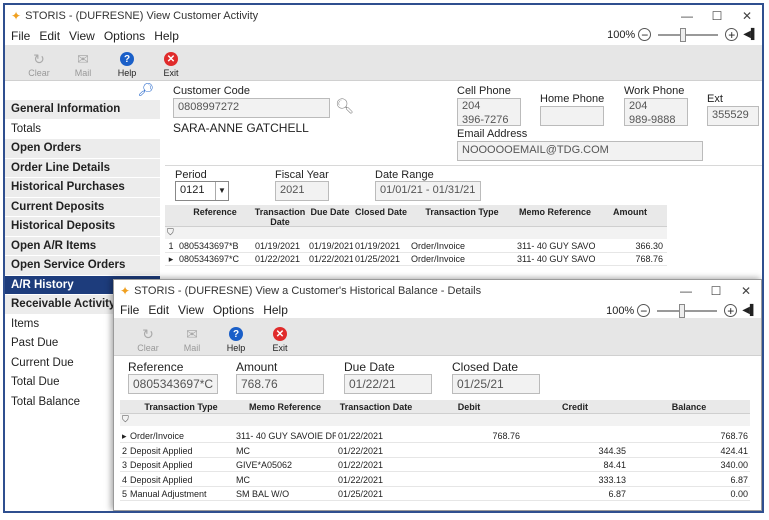 This screenshot has height=520, width=769. What do you see at coordinates (381, 215) in the screenshot?
I see `col-closed-date: Closed Date` at bounding box center [381, 215].